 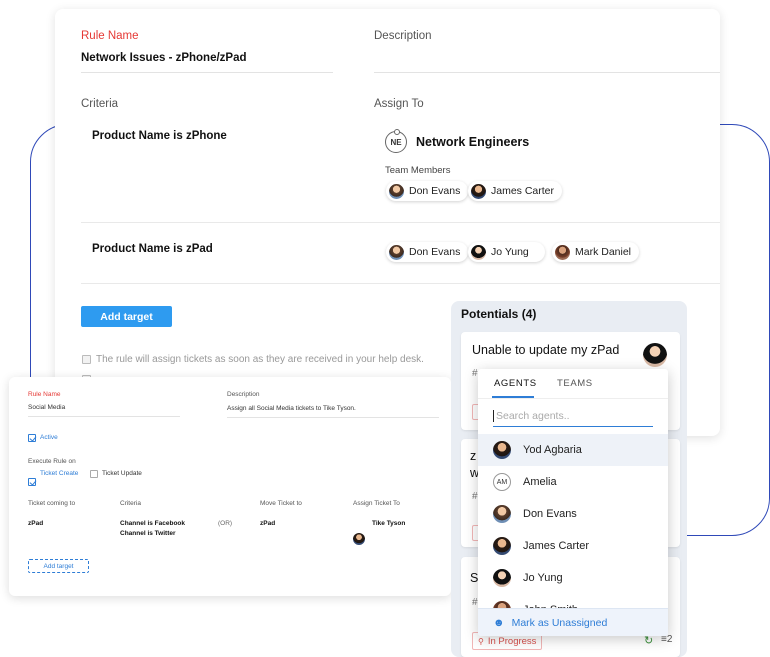 I want to click on agent-option: Yod Agbaria, so click(x=573, y=450).